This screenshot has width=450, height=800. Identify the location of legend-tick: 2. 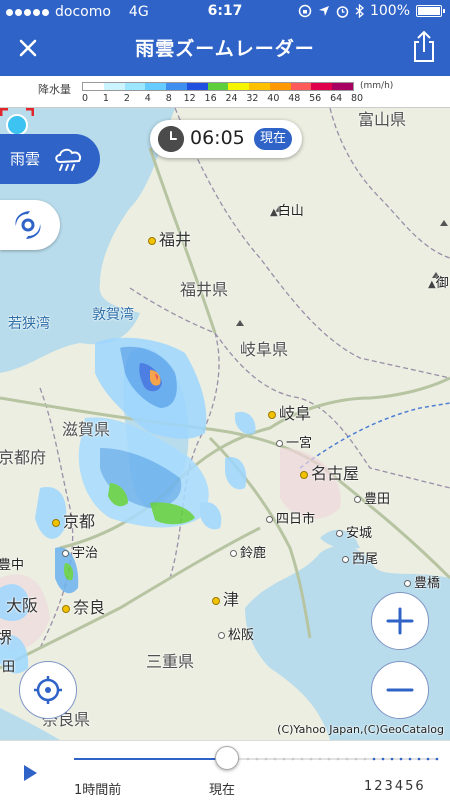
(126, 98).